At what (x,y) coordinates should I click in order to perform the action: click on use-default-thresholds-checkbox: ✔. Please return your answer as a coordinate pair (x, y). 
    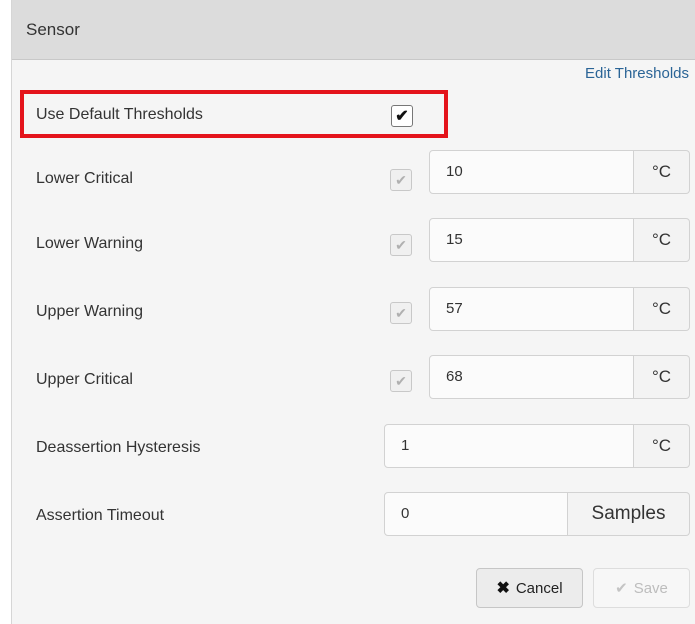
    Looking at the image, I should click on (402, 116).